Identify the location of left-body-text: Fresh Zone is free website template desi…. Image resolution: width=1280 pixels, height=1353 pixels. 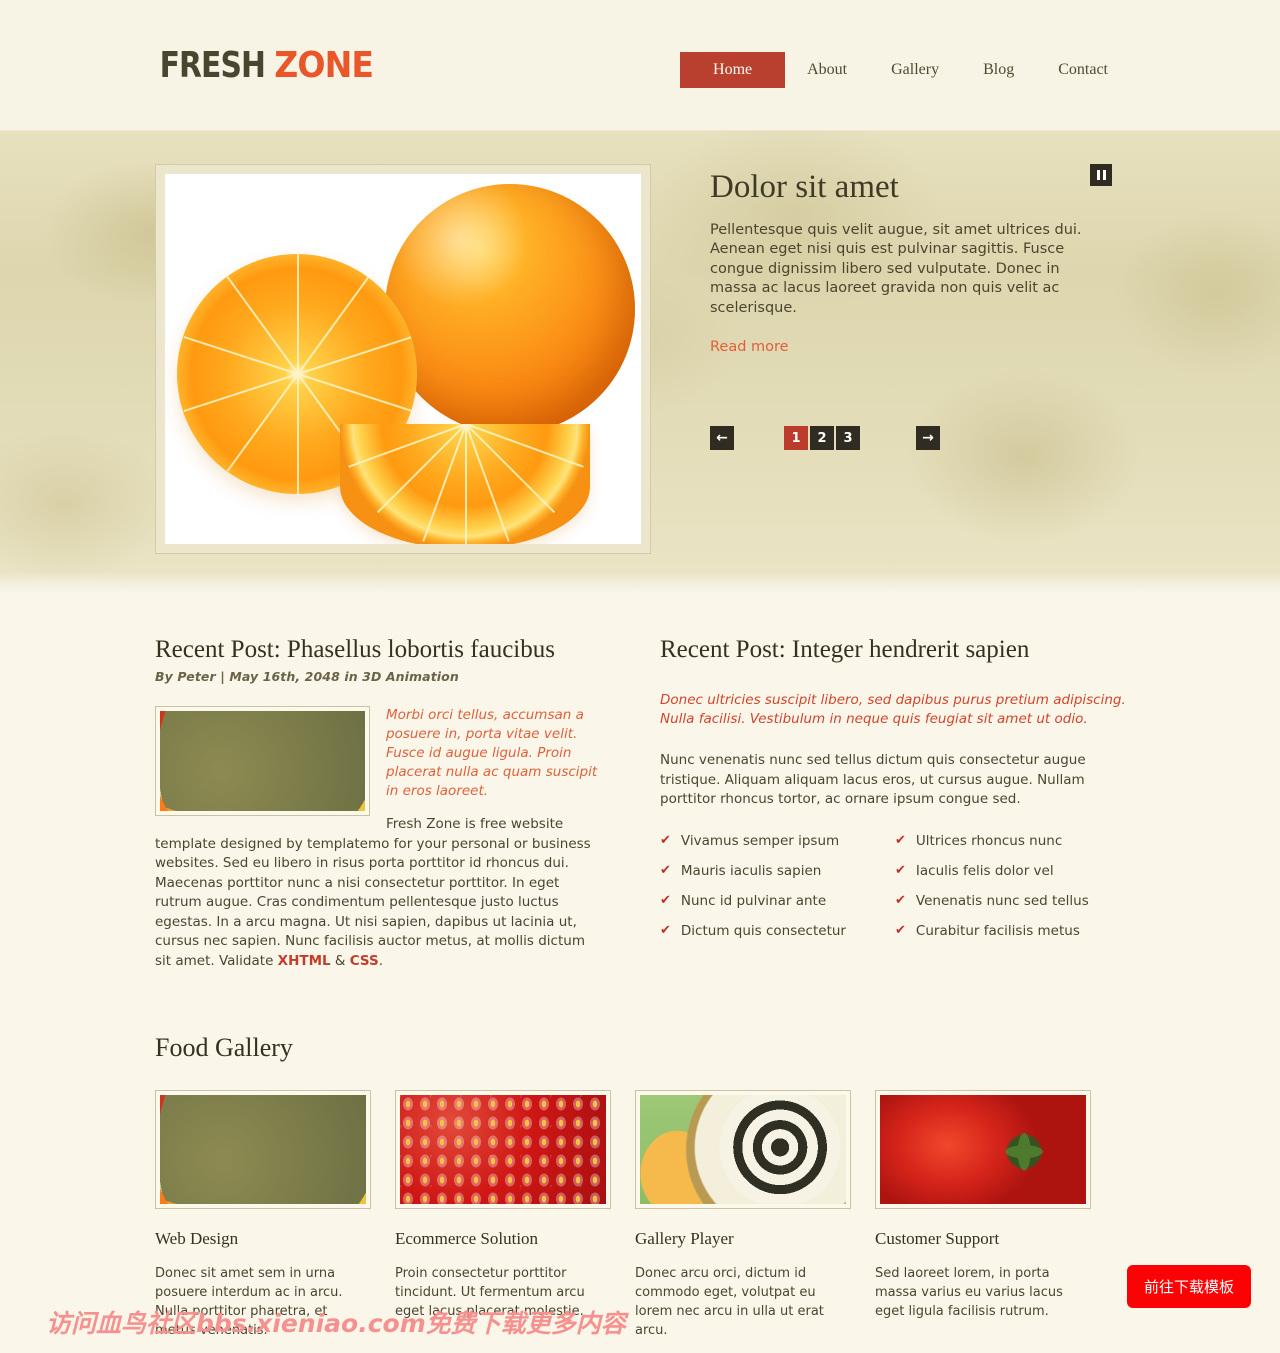
(373, 892).